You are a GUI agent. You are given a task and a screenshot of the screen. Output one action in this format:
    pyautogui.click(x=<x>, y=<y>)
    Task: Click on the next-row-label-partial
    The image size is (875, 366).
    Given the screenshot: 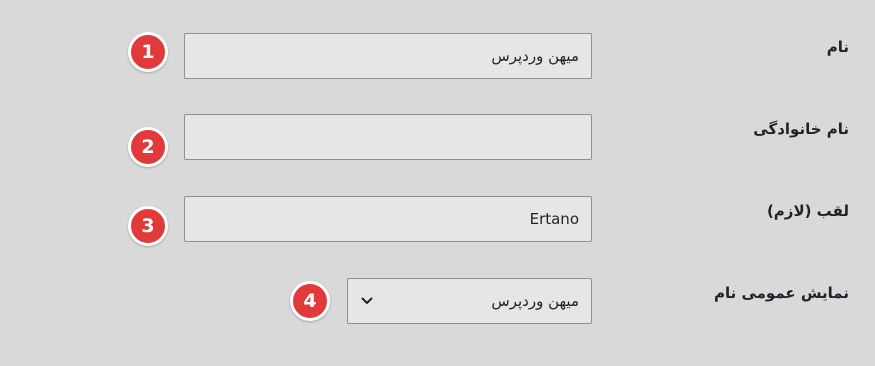 What is the action you would take?
    pyautogui.click(x=809, y=363)
    